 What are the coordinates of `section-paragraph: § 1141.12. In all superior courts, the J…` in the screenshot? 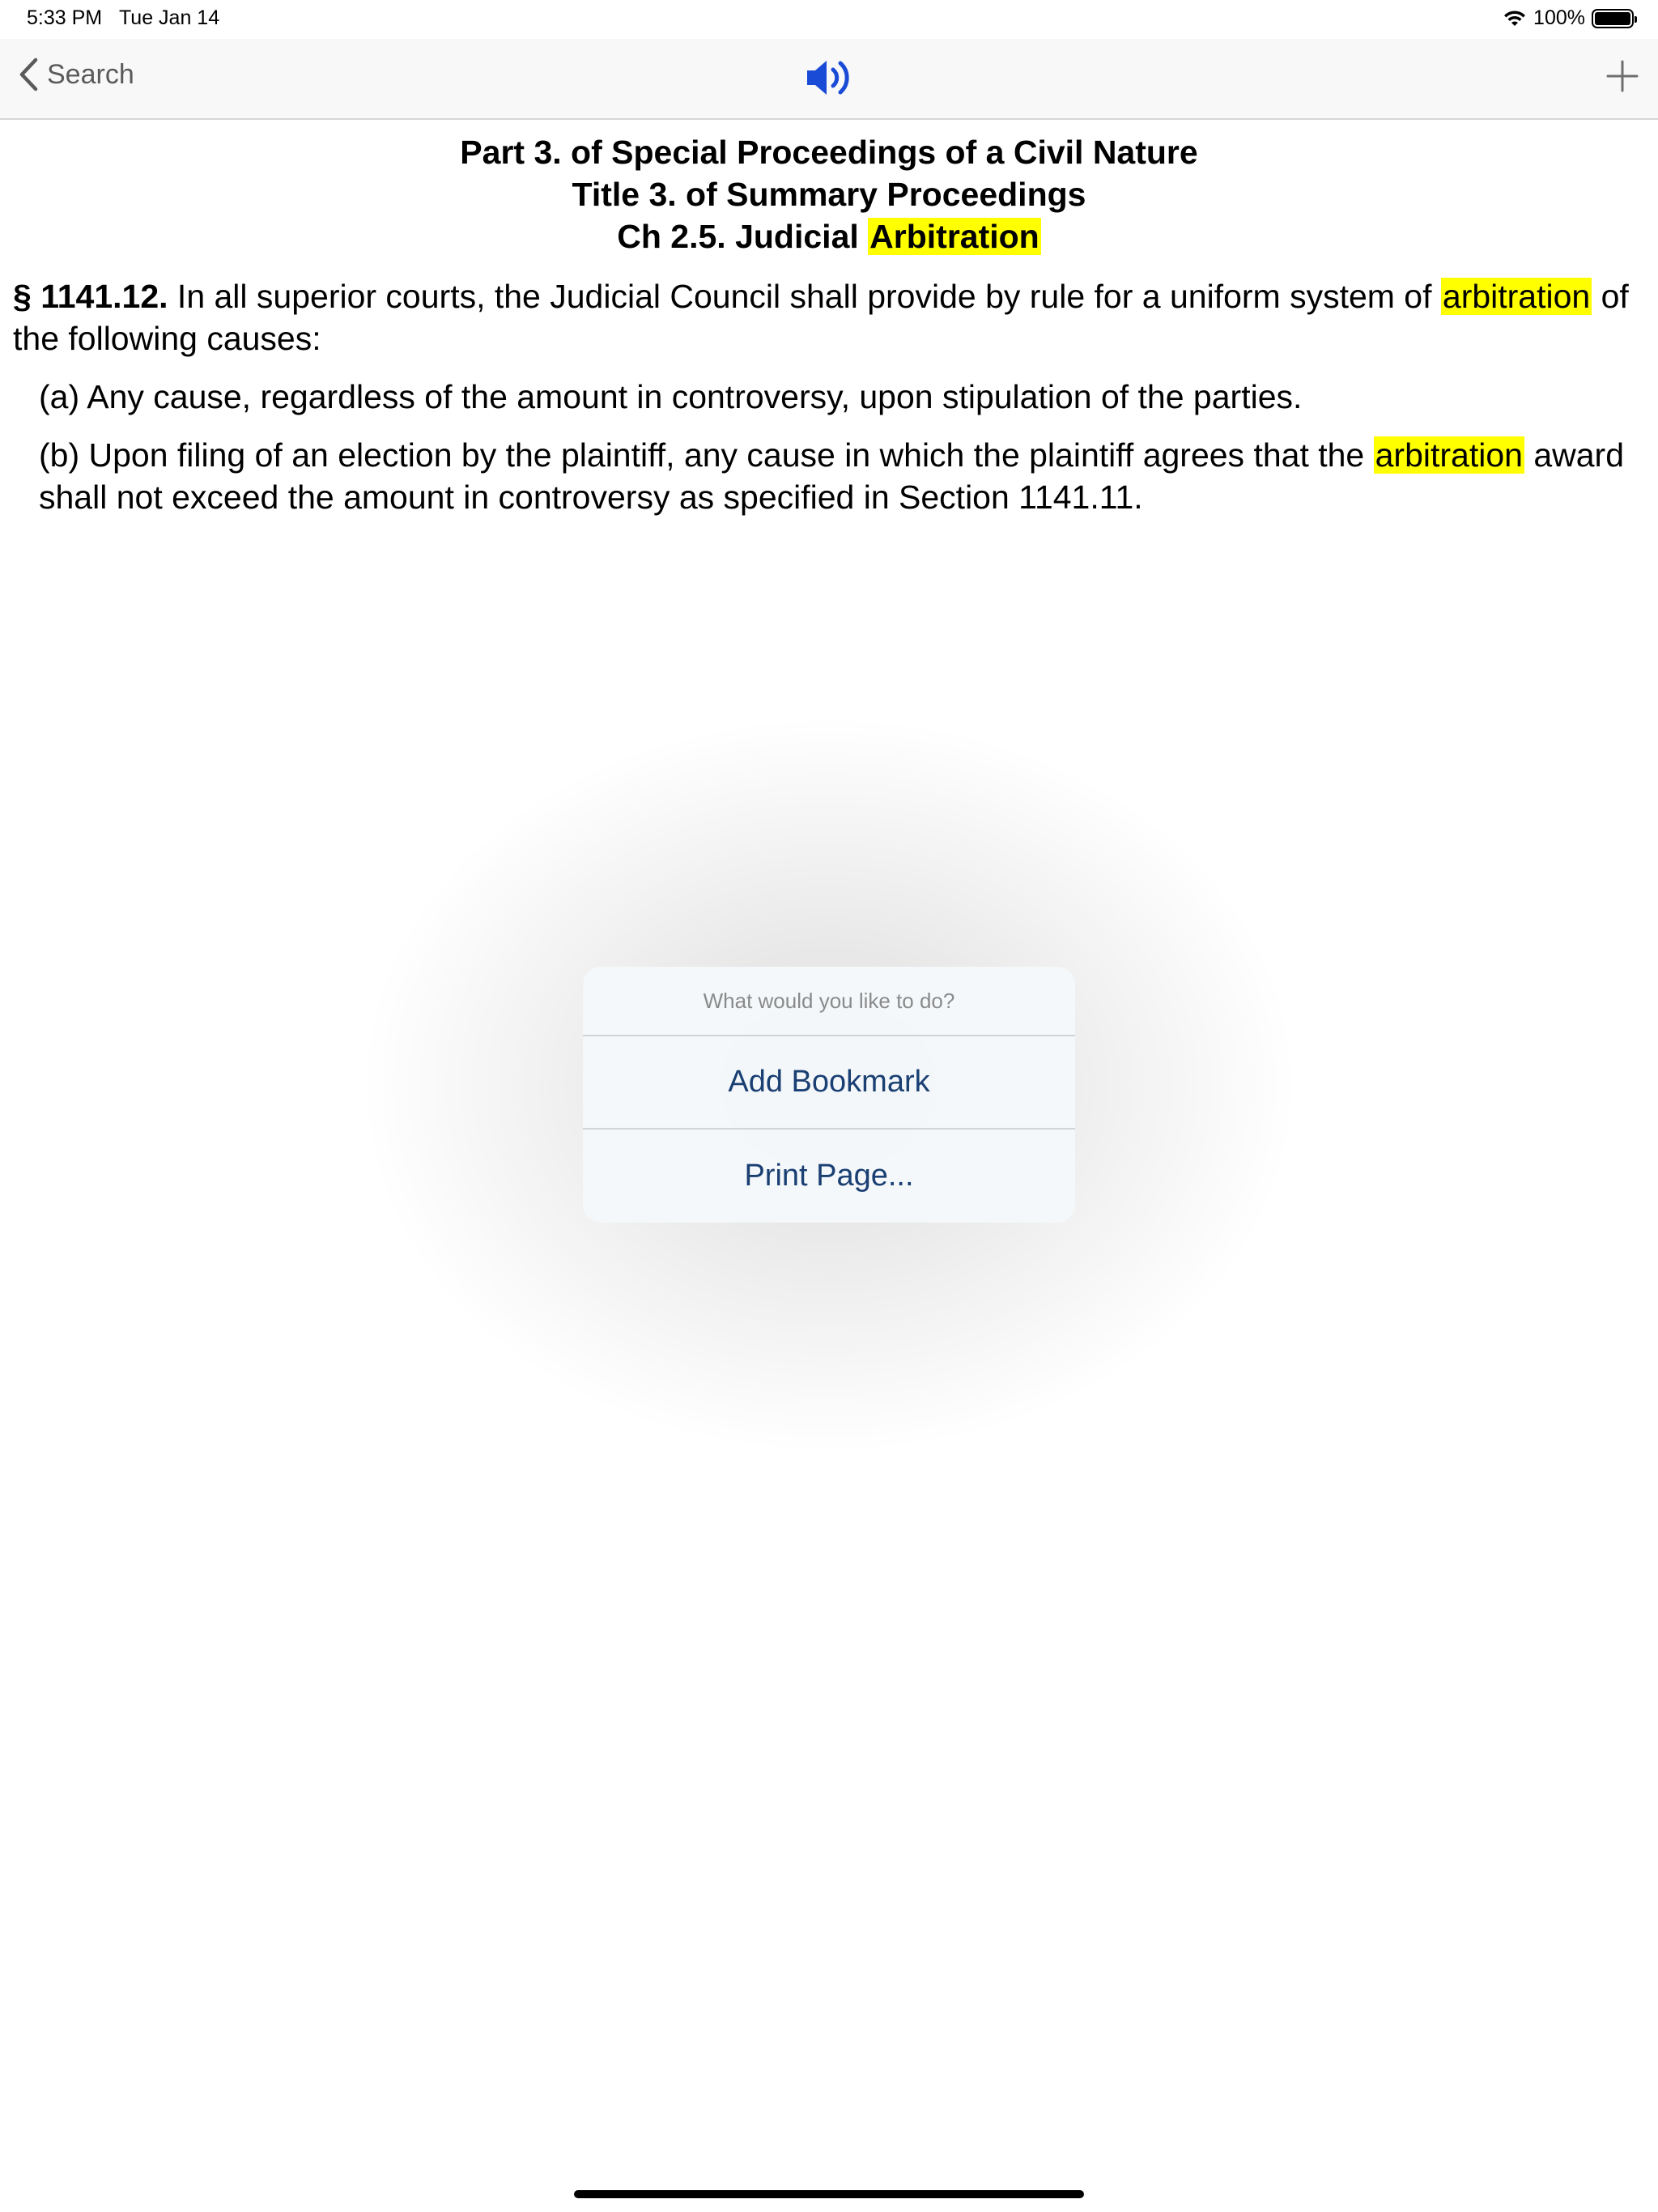 It's located at (826, 317).